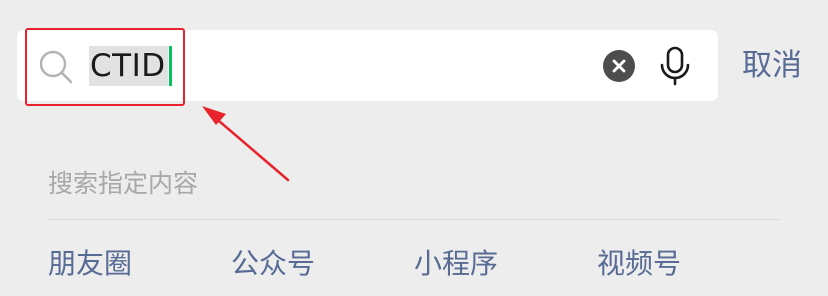  Describe the element at coordinates (456, 264) in the screenshot. I see `category-mini-programs: 小程序` at that location.